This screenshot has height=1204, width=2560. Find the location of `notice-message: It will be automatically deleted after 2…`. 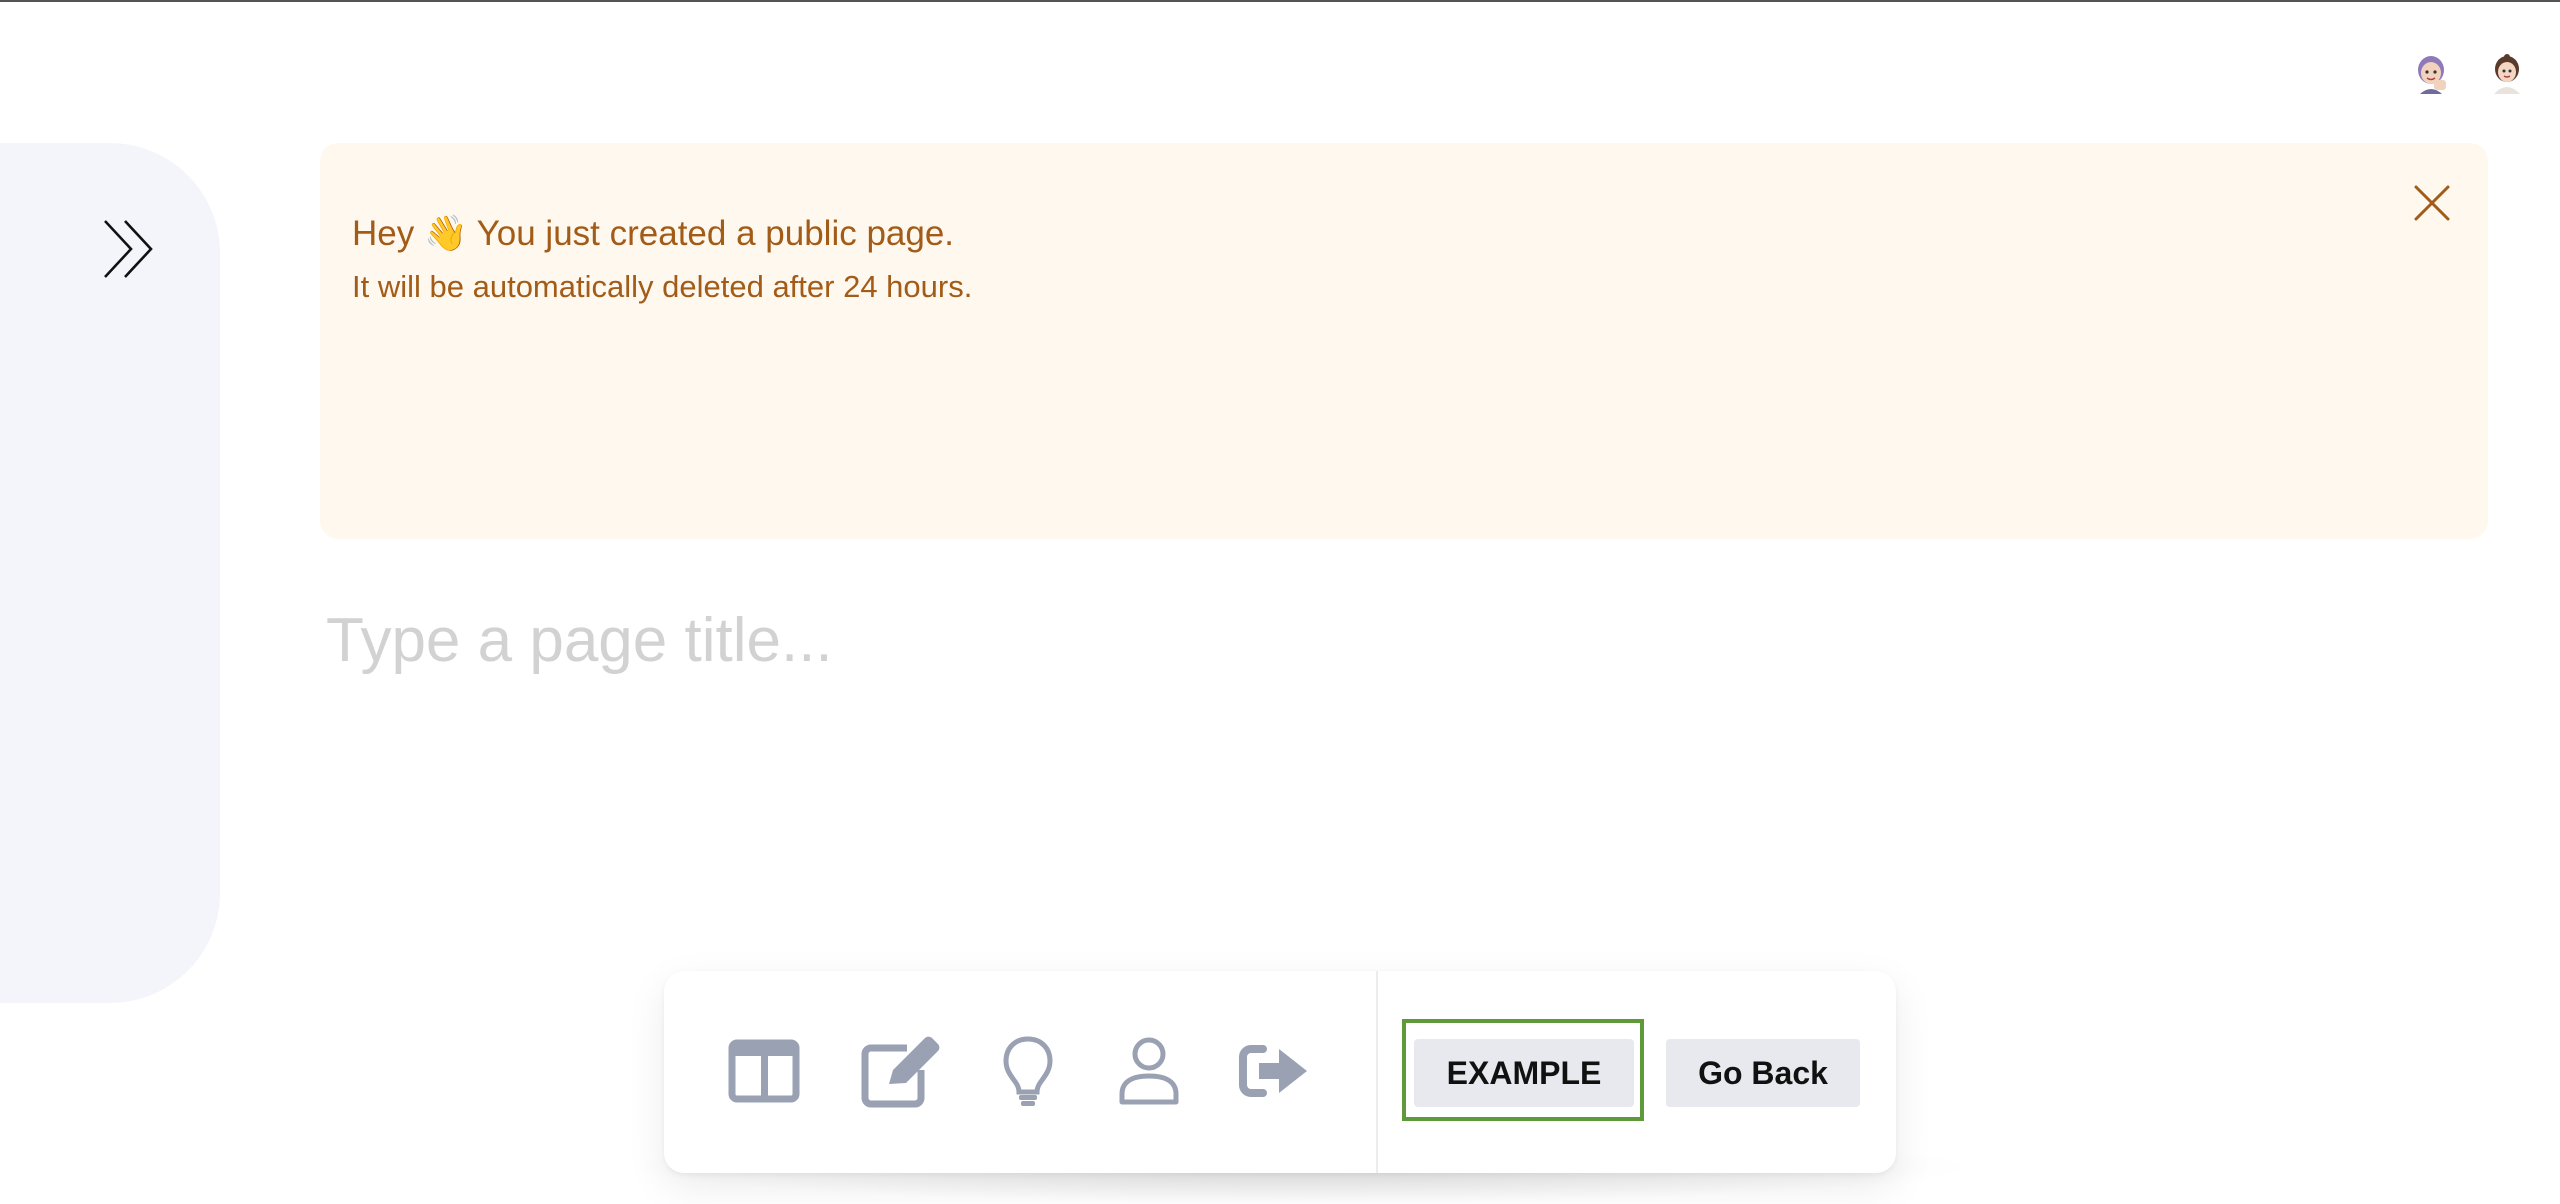

notice-message: It will be automatically deleted after 2… is located at coordinates (662, 286).